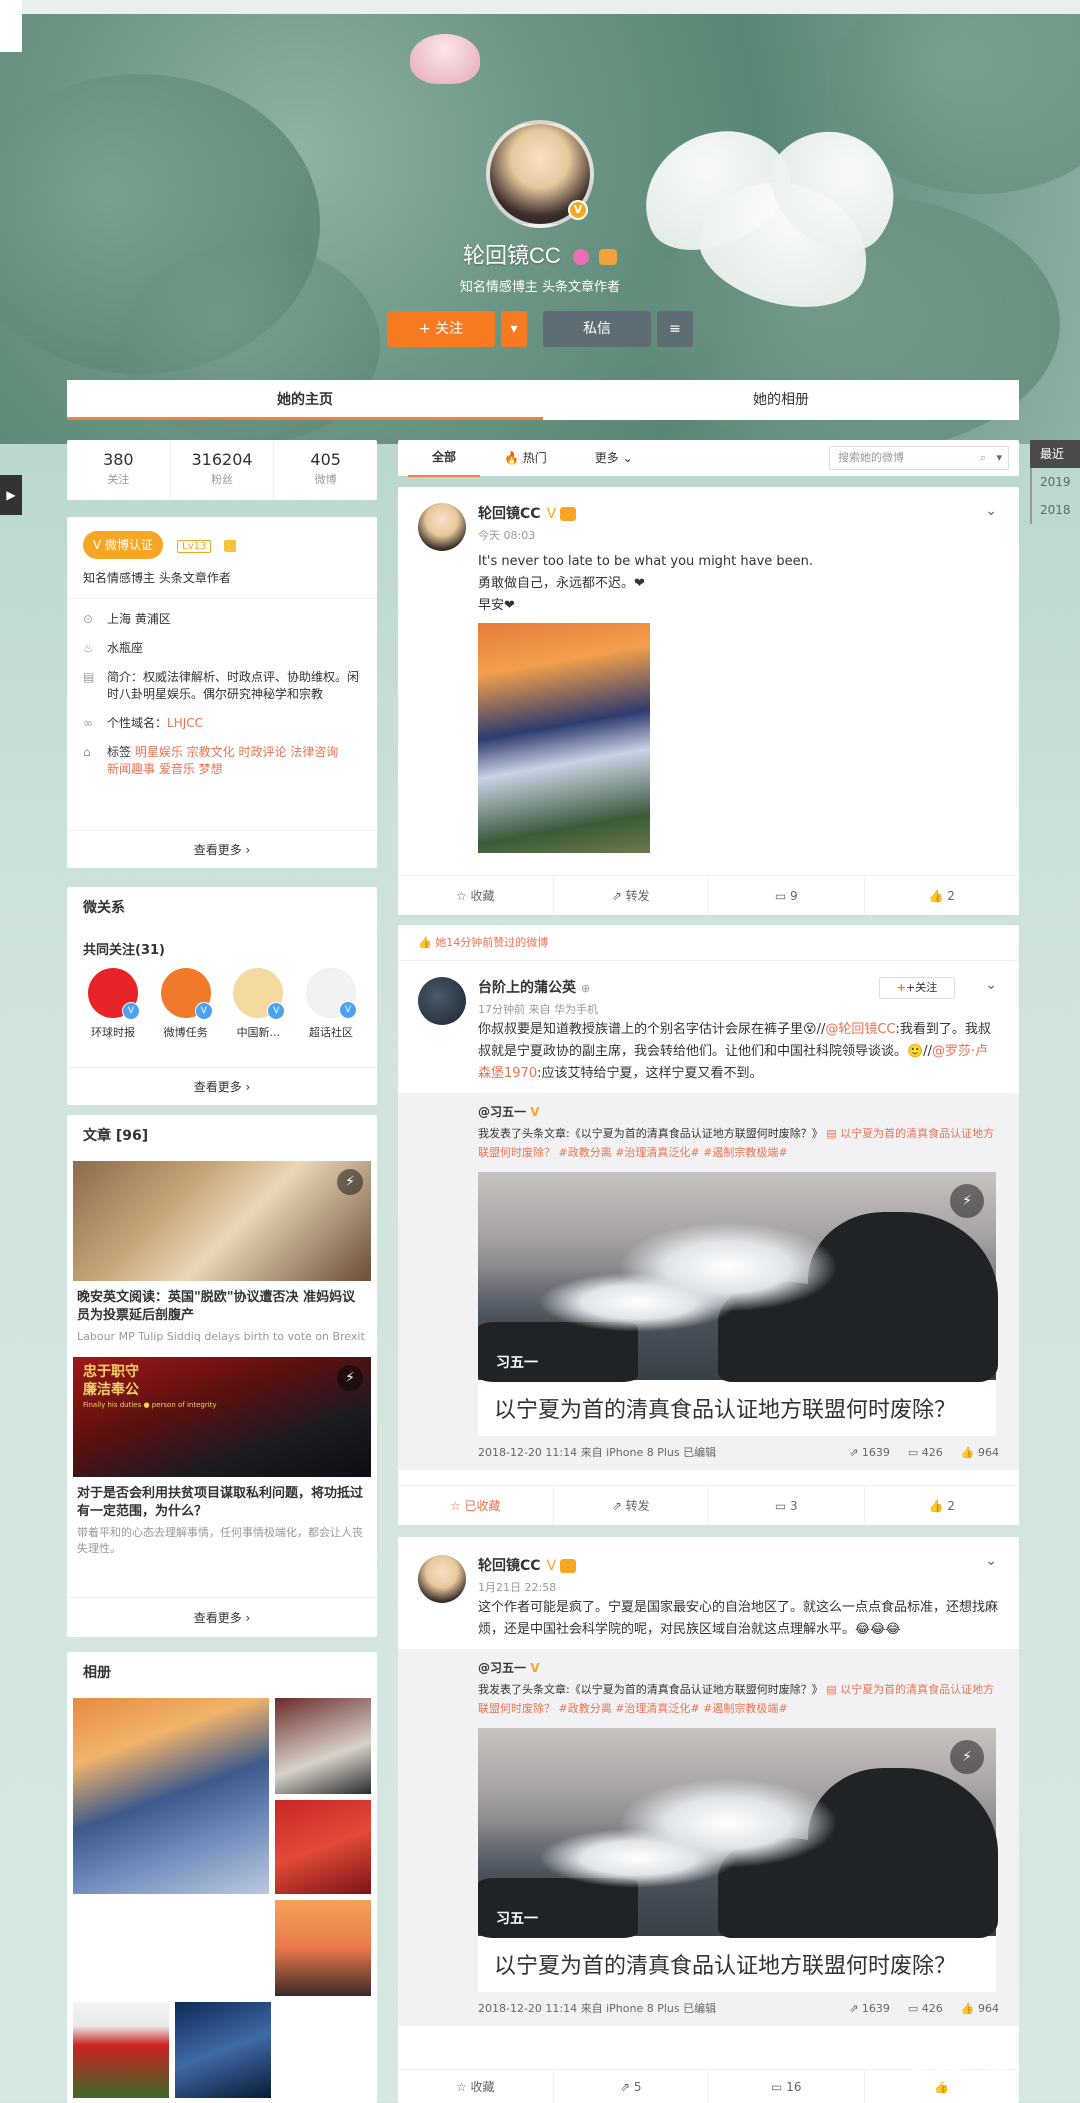 The image size is (1080, 2103). I want to click on post-time: 1月21日 22:58, so click(738, 1587).